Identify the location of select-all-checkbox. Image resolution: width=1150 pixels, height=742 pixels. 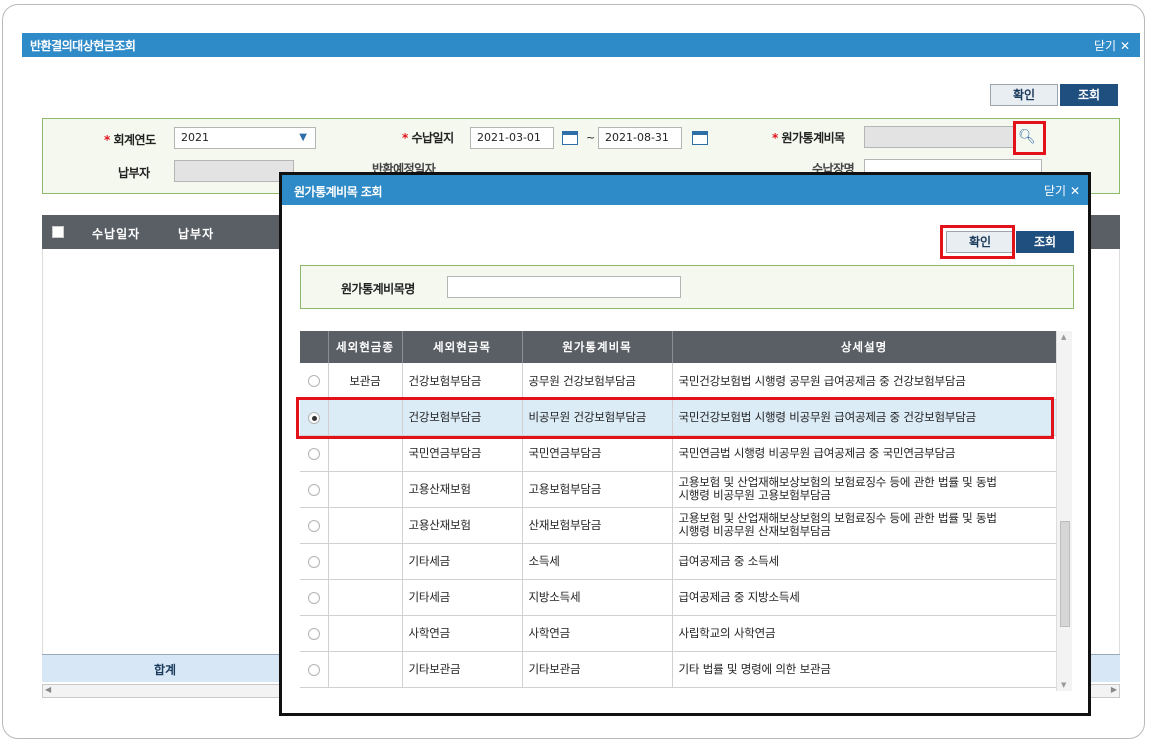
(58, 232).